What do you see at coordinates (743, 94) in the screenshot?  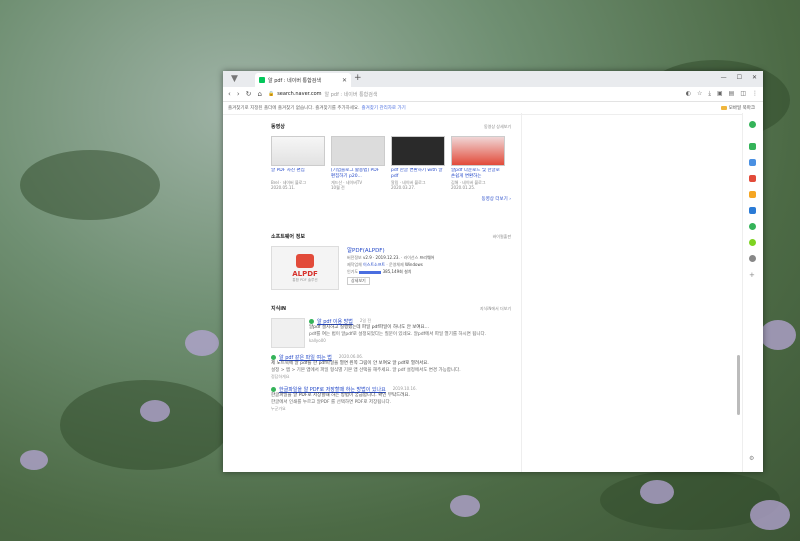 I see `sync-icon: ◫` at bounding box center [743, 94].